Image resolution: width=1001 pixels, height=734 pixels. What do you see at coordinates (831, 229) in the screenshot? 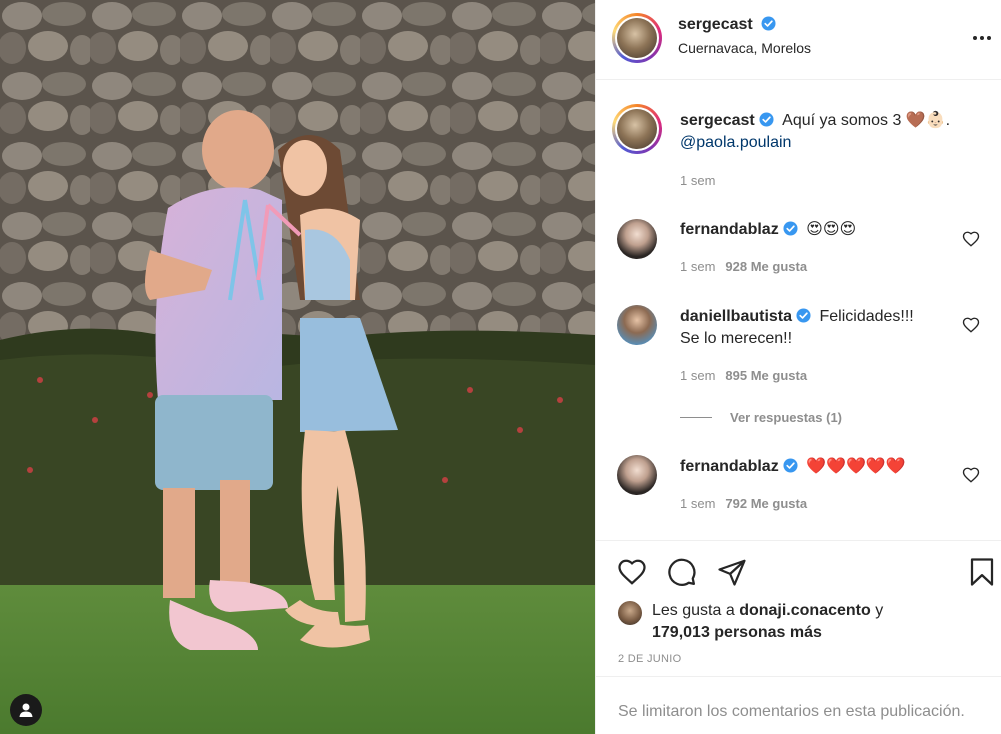
I see `comment-text: 😍😍😍` at bounding box center [831, 229].